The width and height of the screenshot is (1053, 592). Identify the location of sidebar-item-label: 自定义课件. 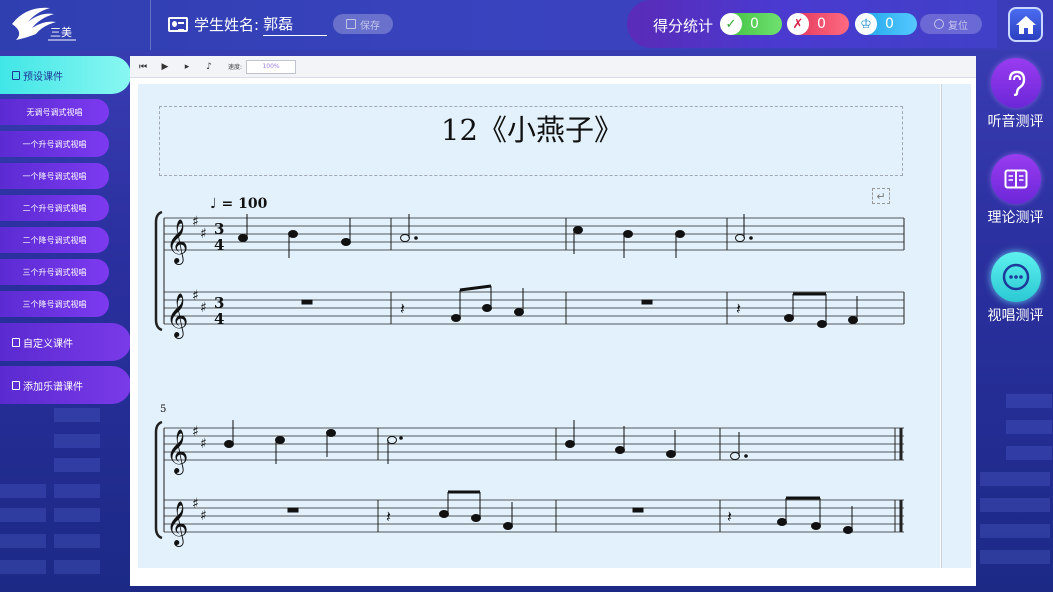
(48, 344).